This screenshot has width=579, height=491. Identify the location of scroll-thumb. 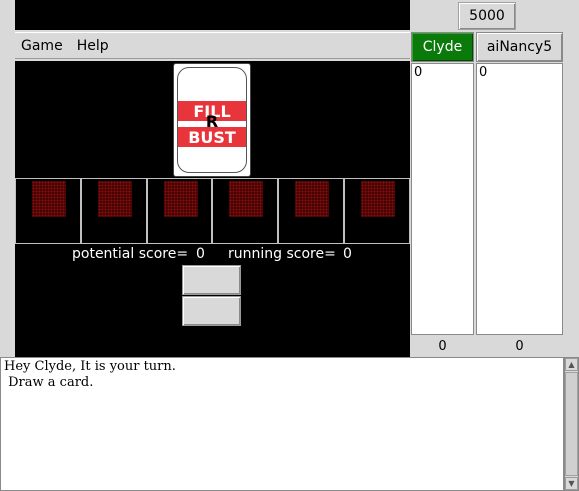
(571, 424).